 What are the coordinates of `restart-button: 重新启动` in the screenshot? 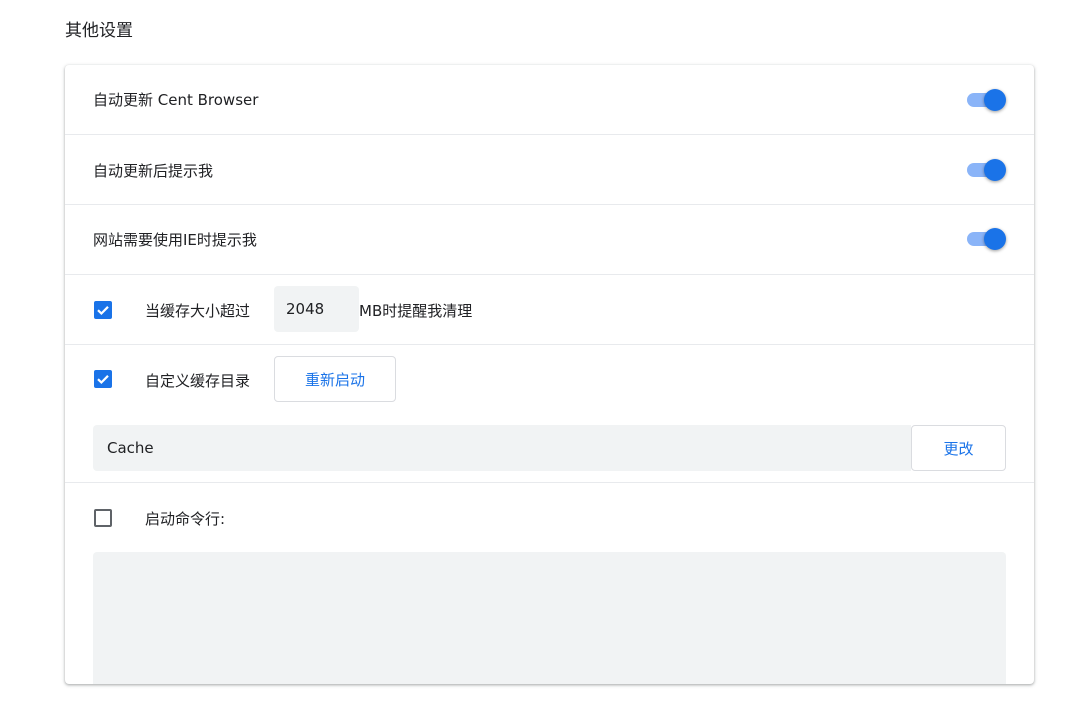 It's located at (335, 379).